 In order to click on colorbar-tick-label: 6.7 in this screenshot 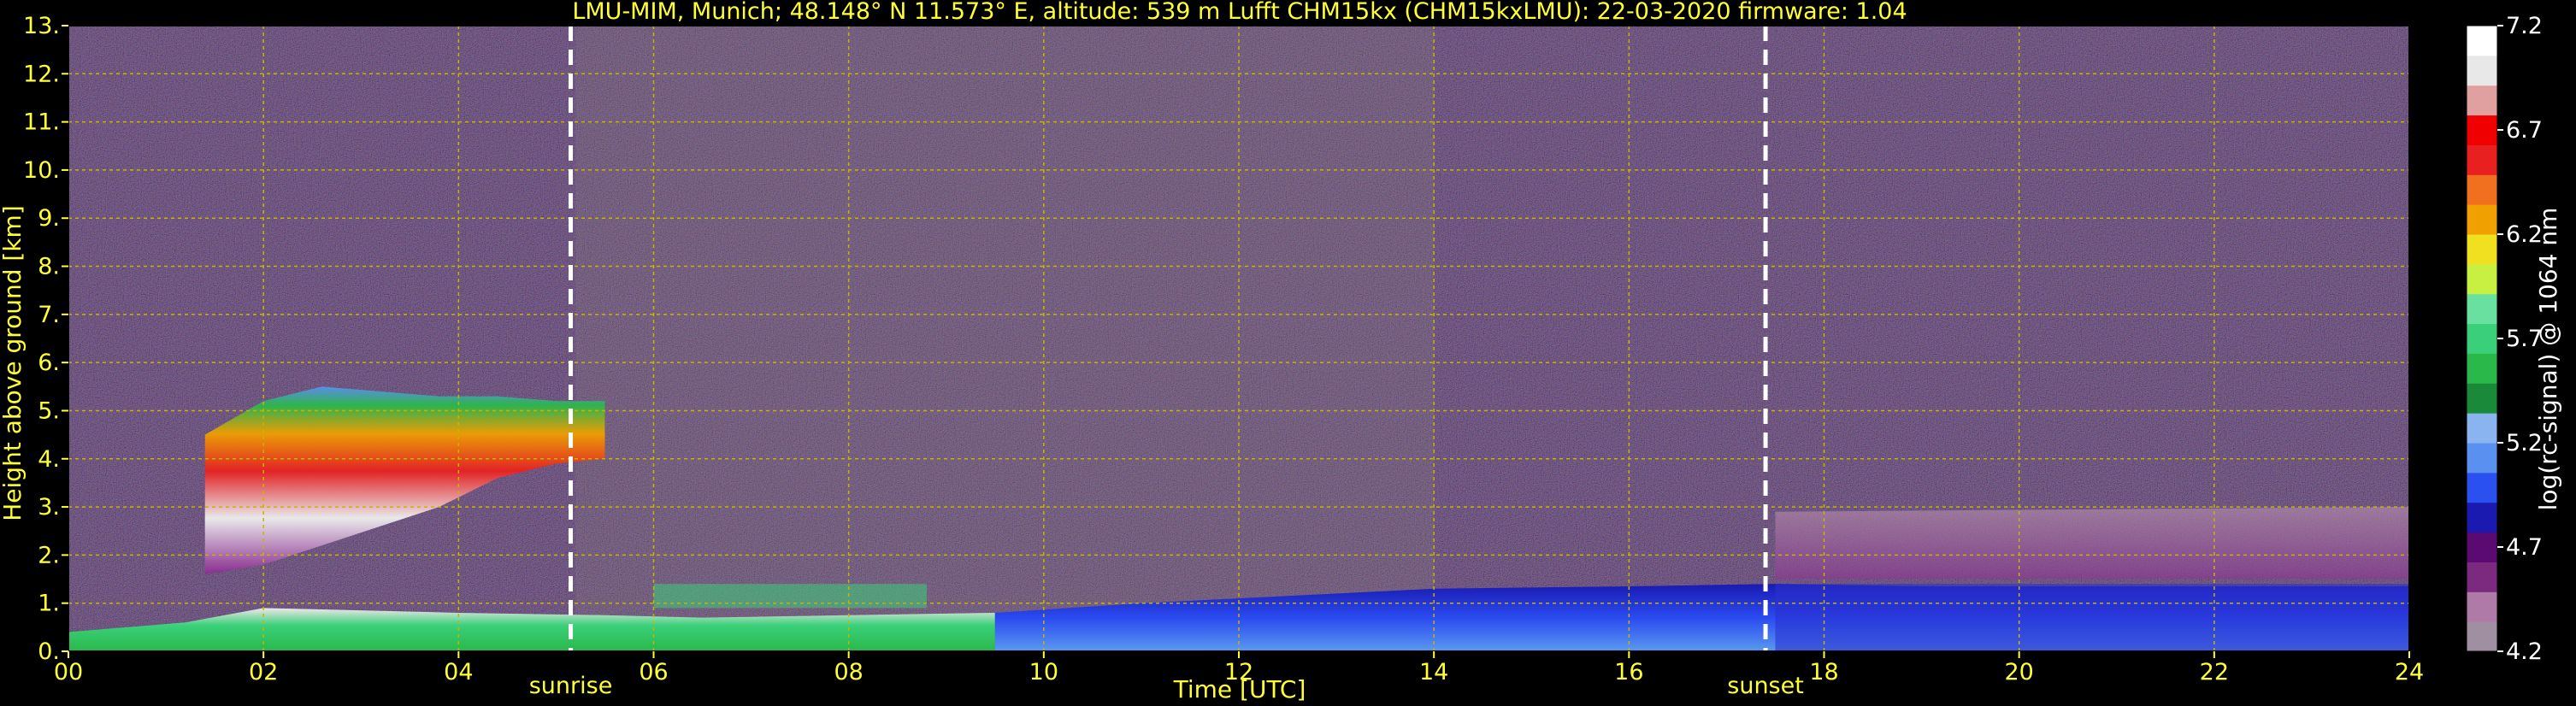, I will do `click(2524, 130)`.